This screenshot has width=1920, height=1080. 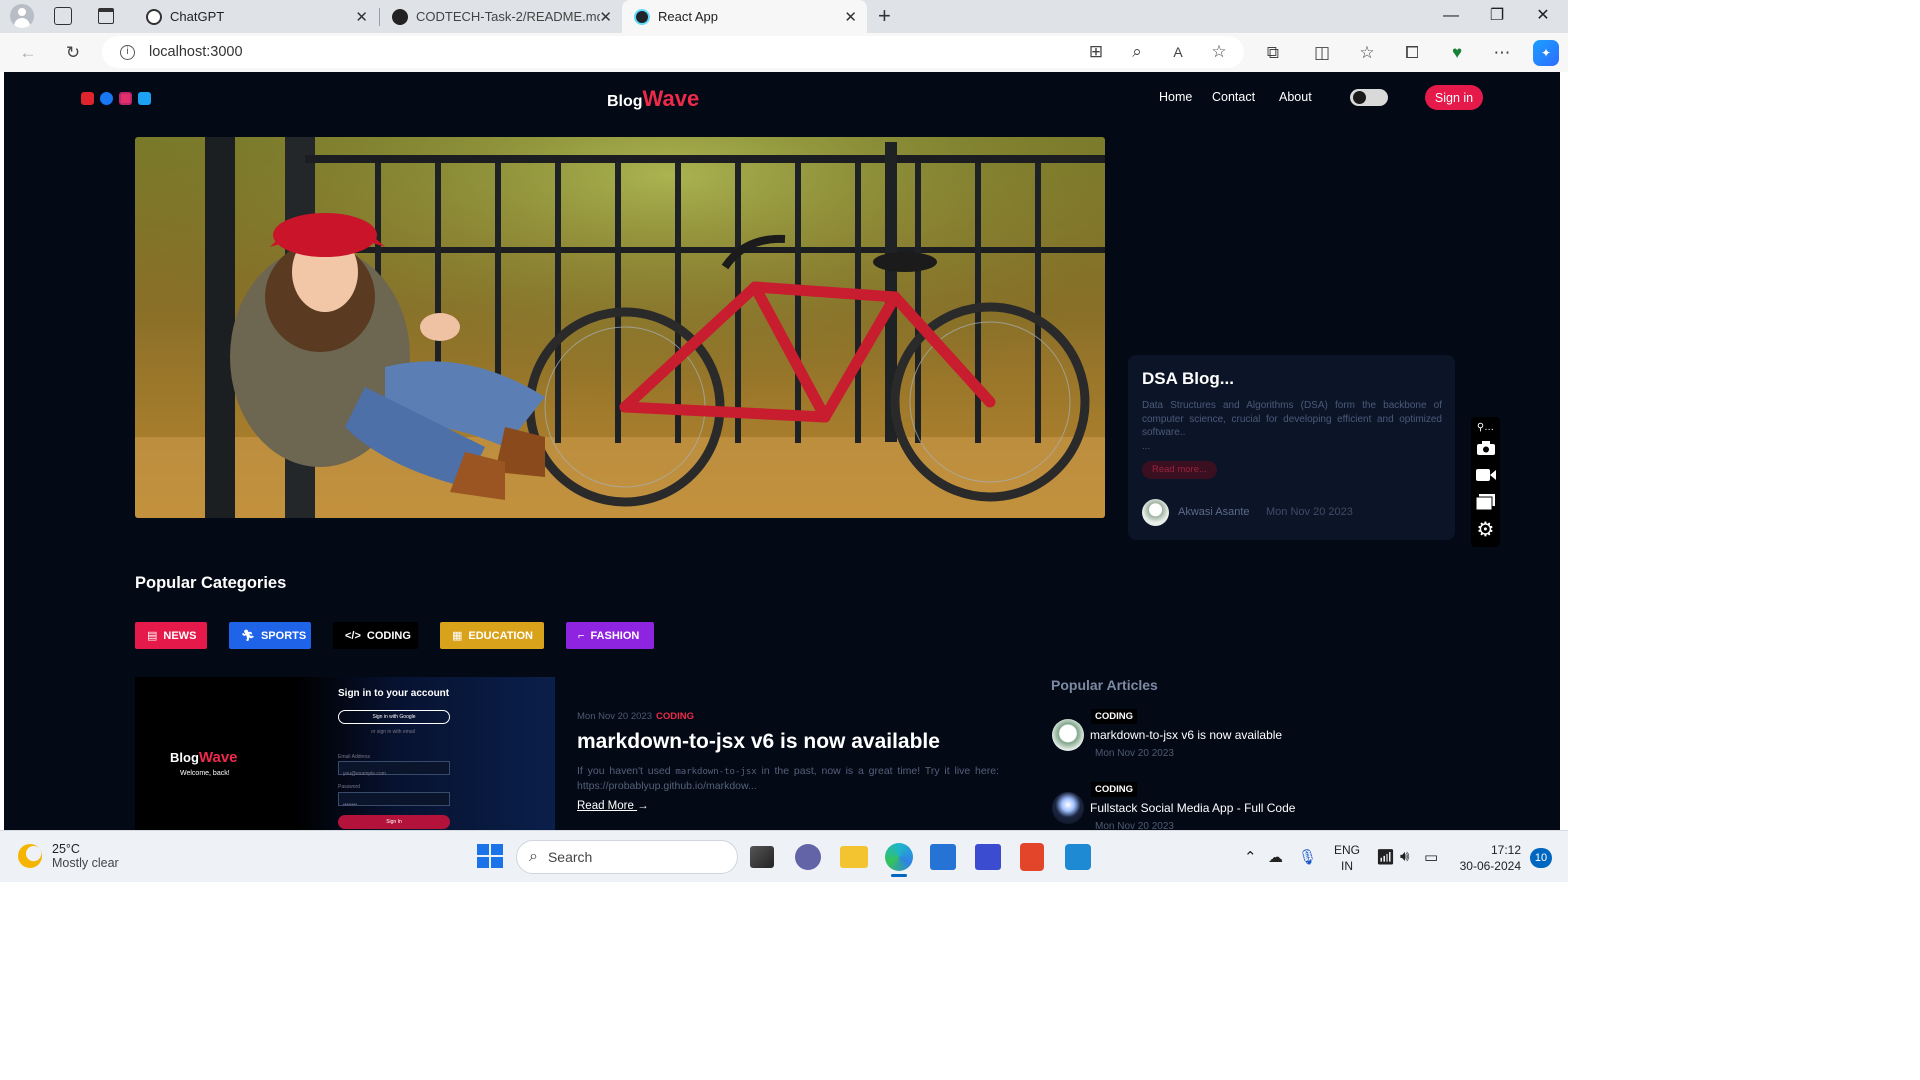 What do you see at coordinates (394, 800) in the screenshot?
I see `thumb-password-field: ••••••••` at bounding box center [394, 800].